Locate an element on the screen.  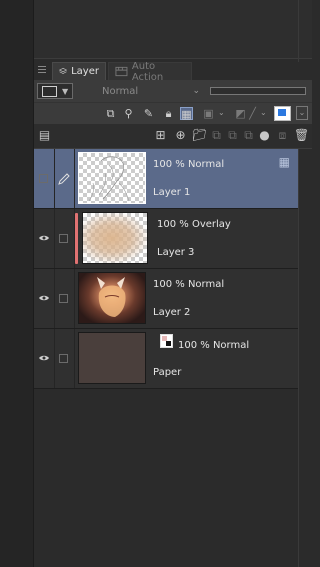
portrait-thumbnail is located at coordinates (111, 297).